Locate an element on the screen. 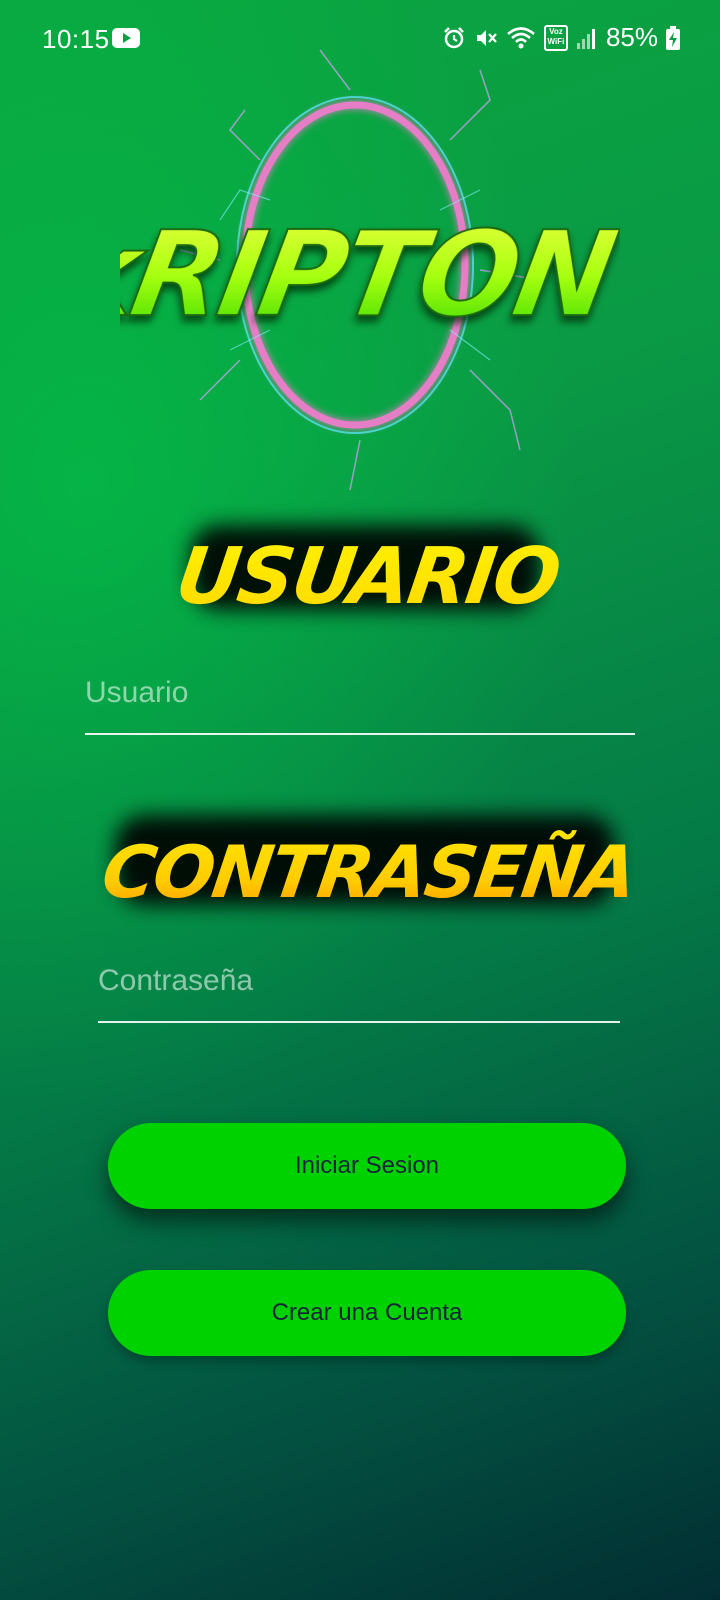  username-input is located at coordinates (360, 700).